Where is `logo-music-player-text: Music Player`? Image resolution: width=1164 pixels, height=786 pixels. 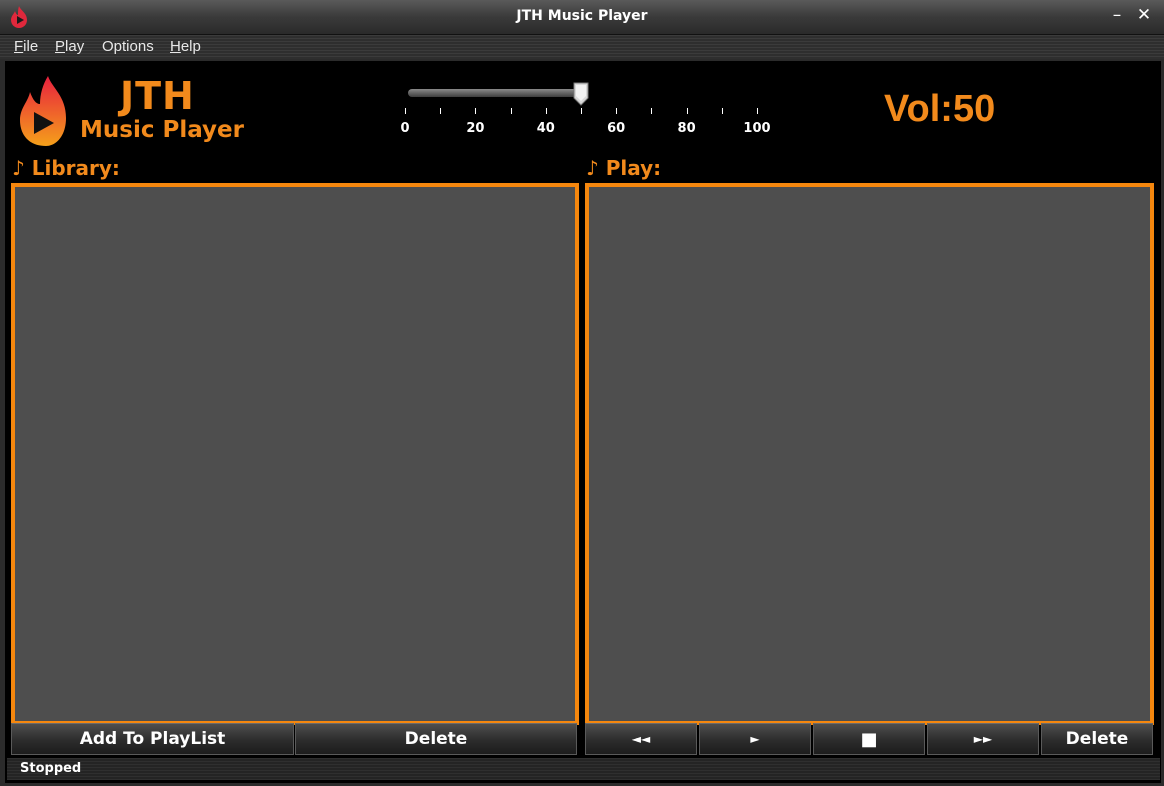
logo-music-player-text: Music Player is located at coordinates (162, 130).